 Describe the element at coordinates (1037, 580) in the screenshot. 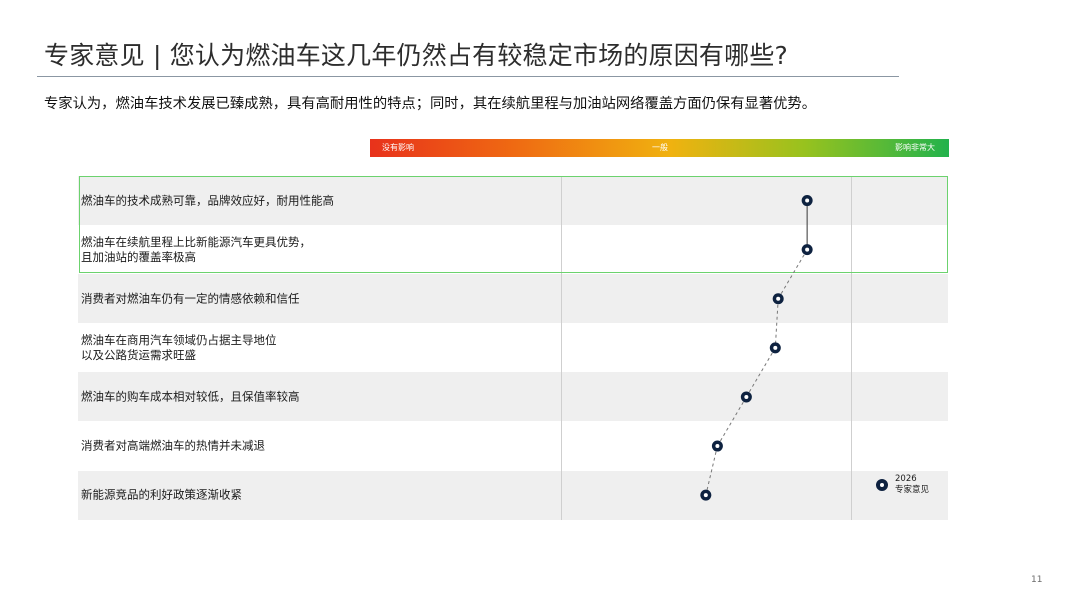

I see `page-number: 11` at that location.